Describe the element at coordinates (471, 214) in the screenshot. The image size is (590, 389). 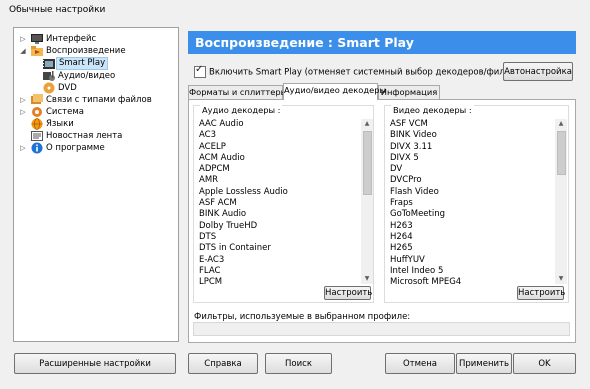
I see `list-item: GoToMeeting` at that location.